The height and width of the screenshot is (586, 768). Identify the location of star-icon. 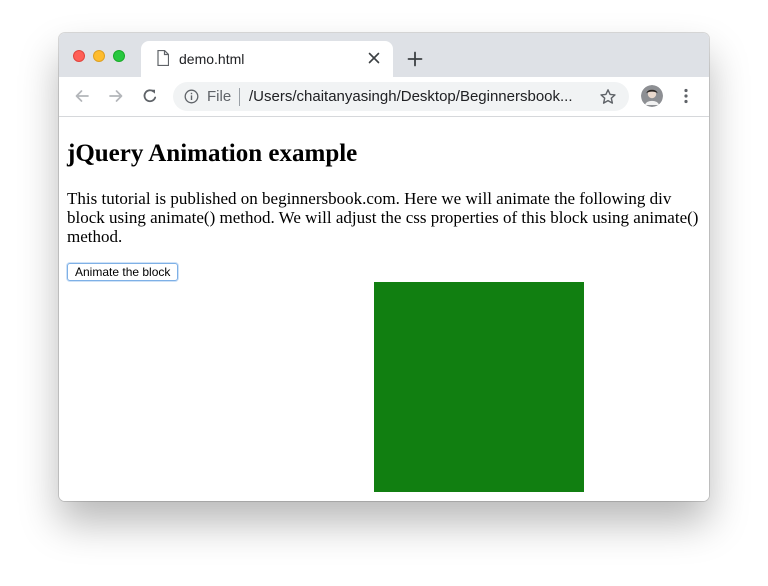
(608, 97).